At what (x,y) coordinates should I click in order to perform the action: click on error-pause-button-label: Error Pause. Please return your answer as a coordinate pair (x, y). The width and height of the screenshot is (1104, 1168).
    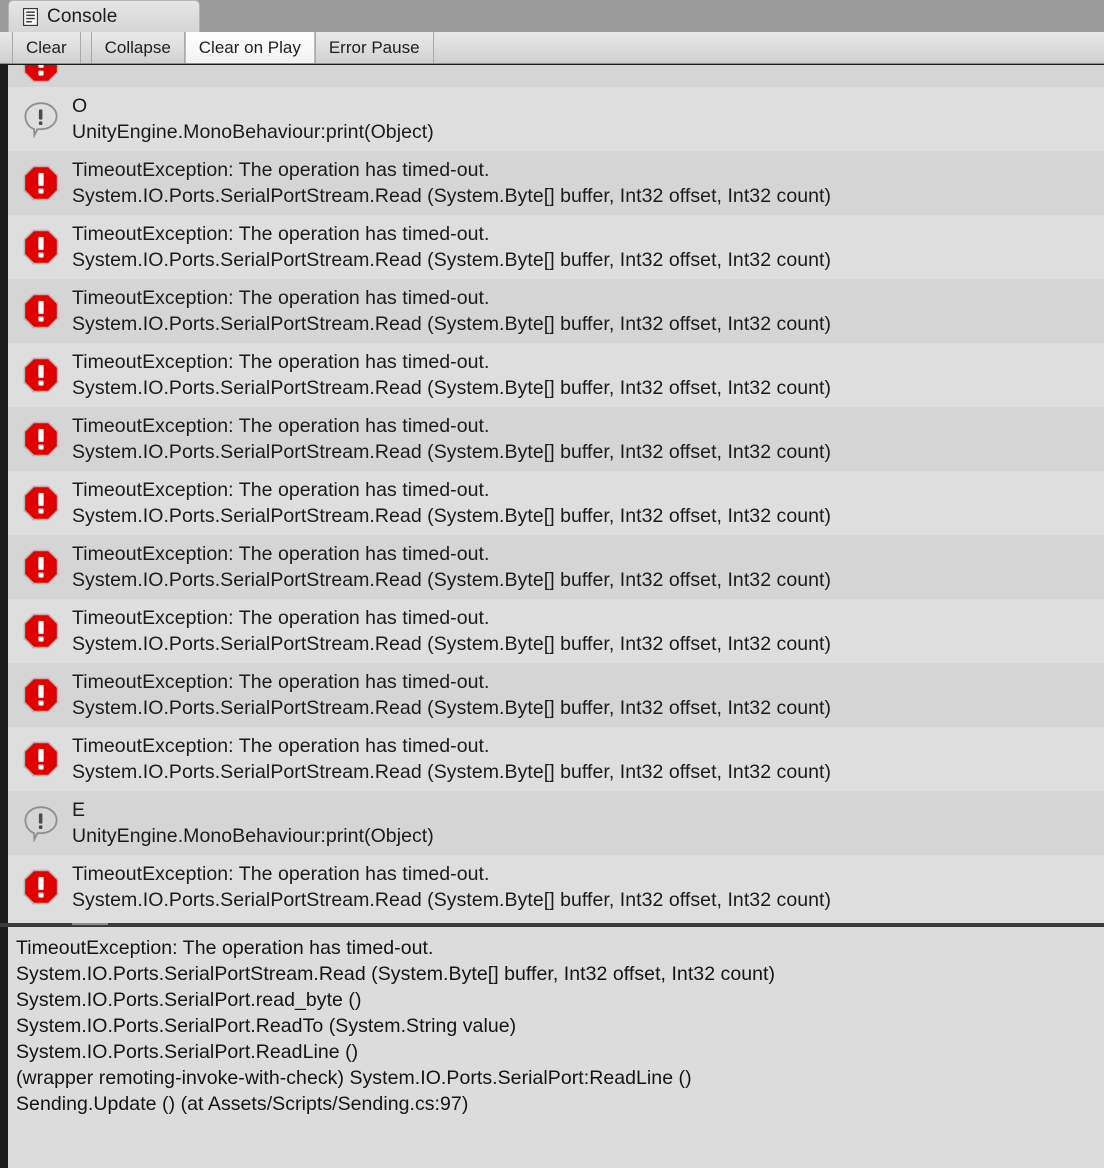
    Looking at the image, I should click on (374, 47).